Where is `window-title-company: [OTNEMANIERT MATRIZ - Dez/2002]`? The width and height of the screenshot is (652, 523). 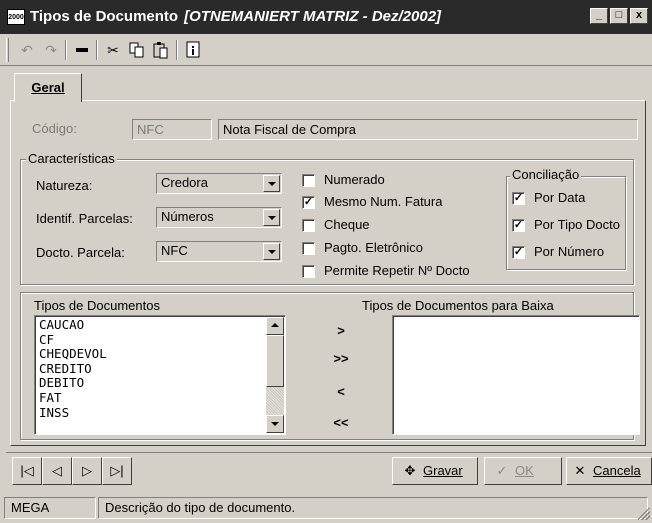
window-title-company: [OTNEMANIERT MATRIZ - Dez/2002] is located at coordinates (313, 16).